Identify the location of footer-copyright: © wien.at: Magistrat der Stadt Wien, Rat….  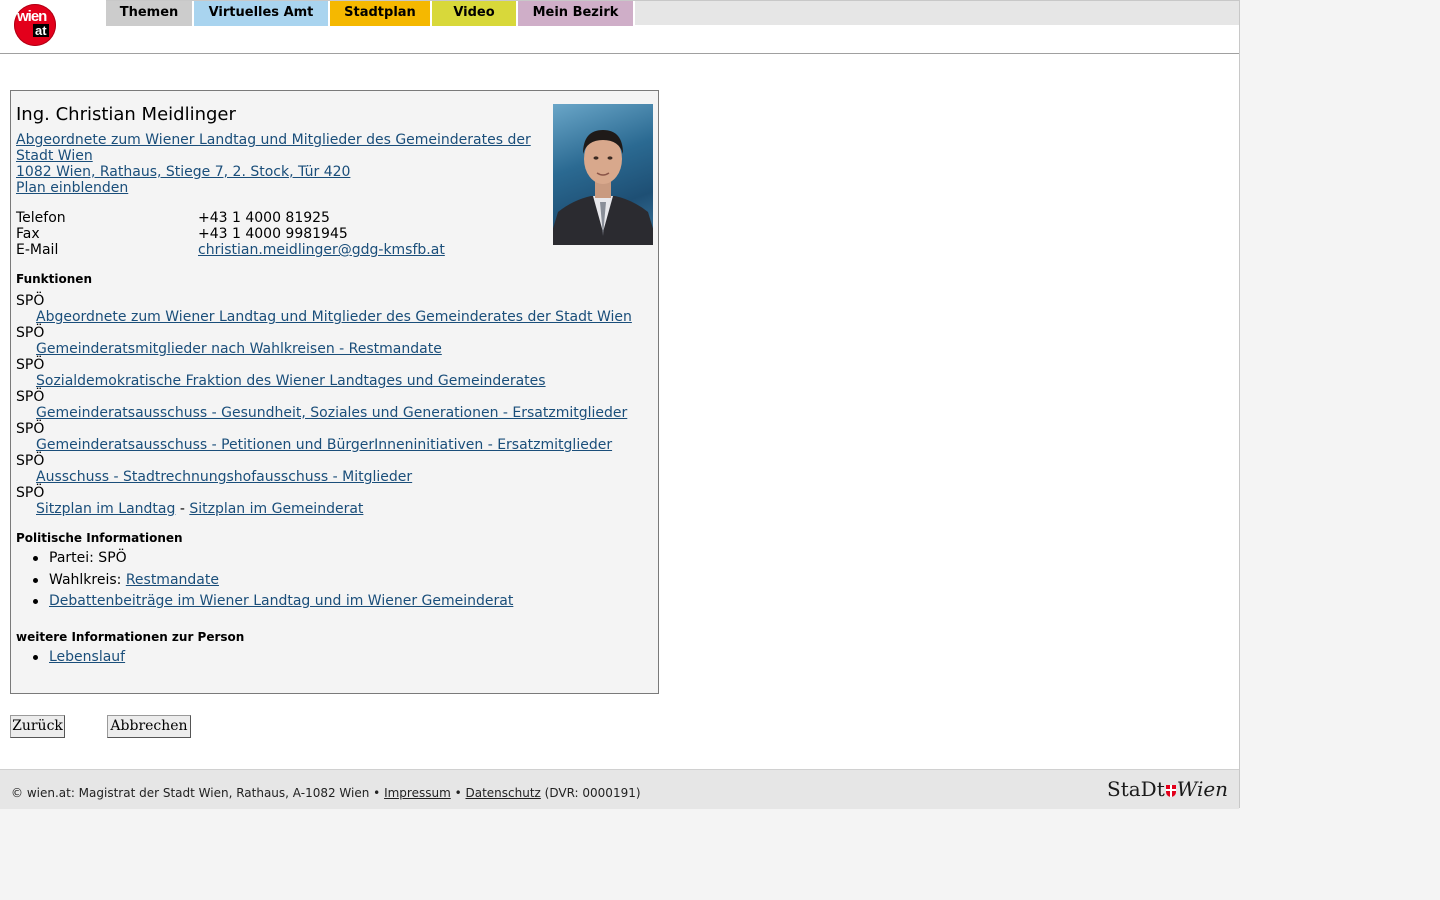
(198, 793).